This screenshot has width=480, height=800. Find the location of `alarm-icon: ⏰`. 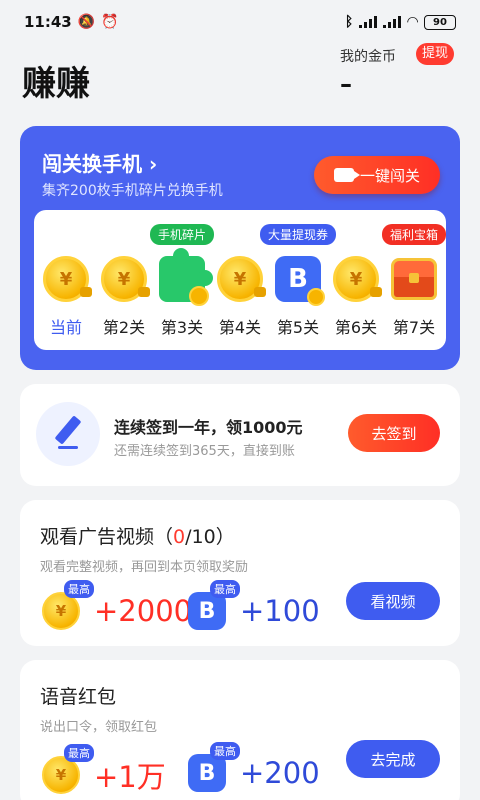

alarm-icon: ⏰ is located at coordinates (110, 22).